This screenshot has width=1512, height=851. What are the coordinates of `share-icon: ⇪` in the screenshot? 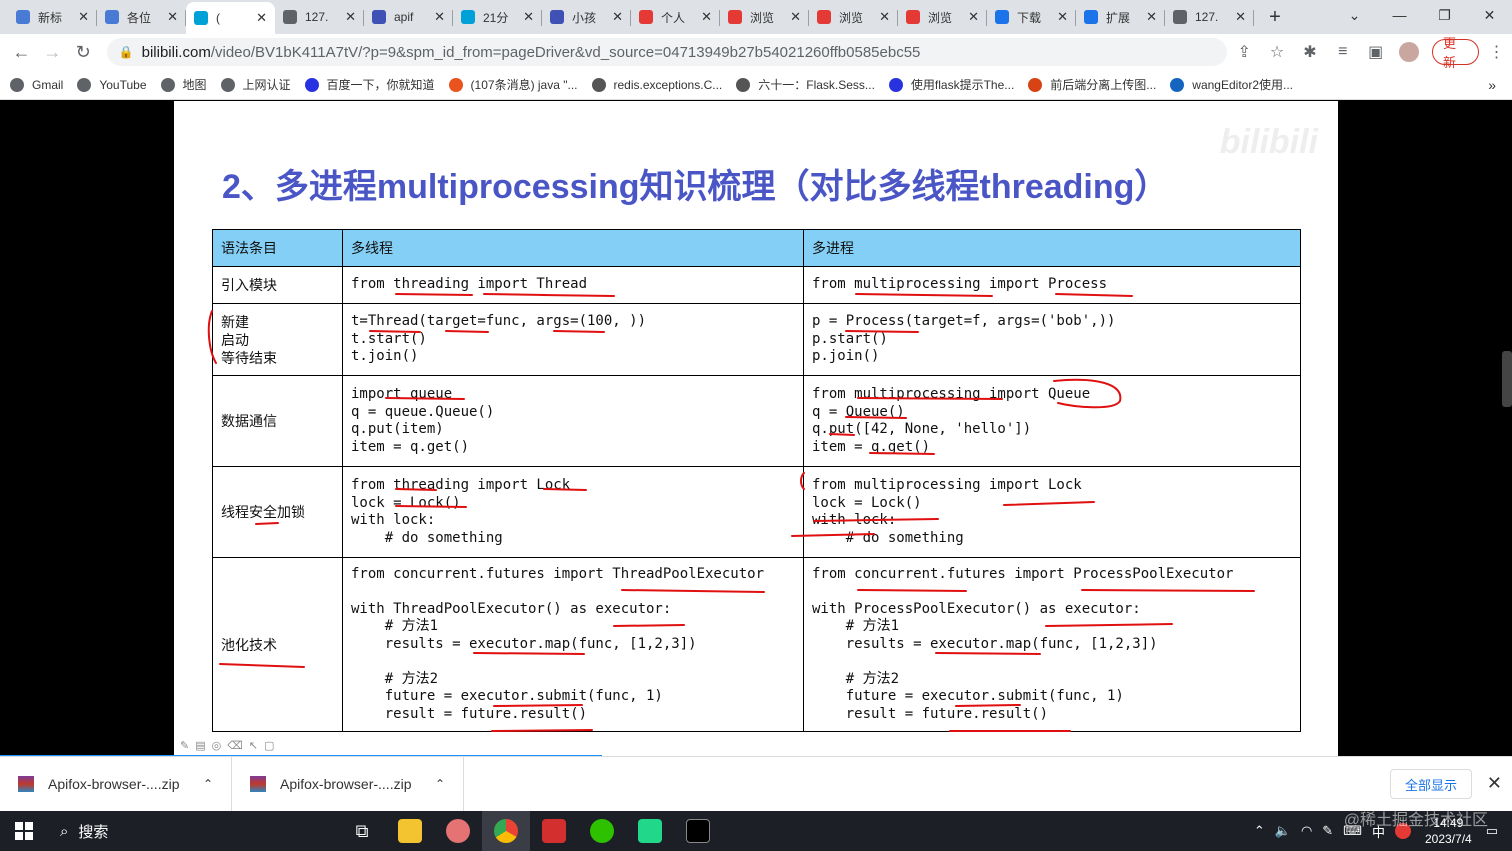 It's located at (1244, 52).